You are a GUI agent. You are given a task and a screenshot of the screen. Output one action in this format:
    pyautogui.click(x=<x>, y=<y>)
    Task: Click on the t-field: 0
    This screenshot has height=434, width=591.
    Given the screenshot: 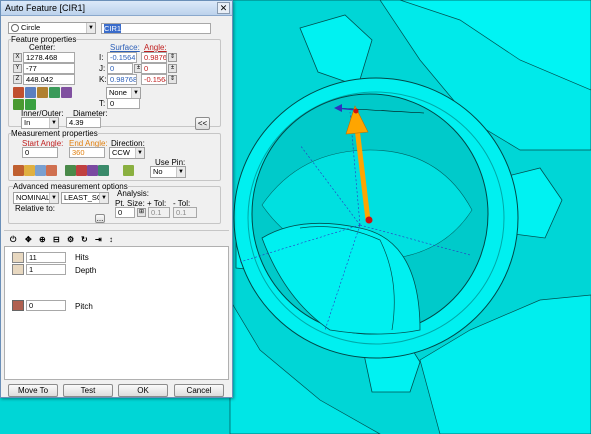 What is the action you would take?
    pyautogui.click(x=123, y=103)
    